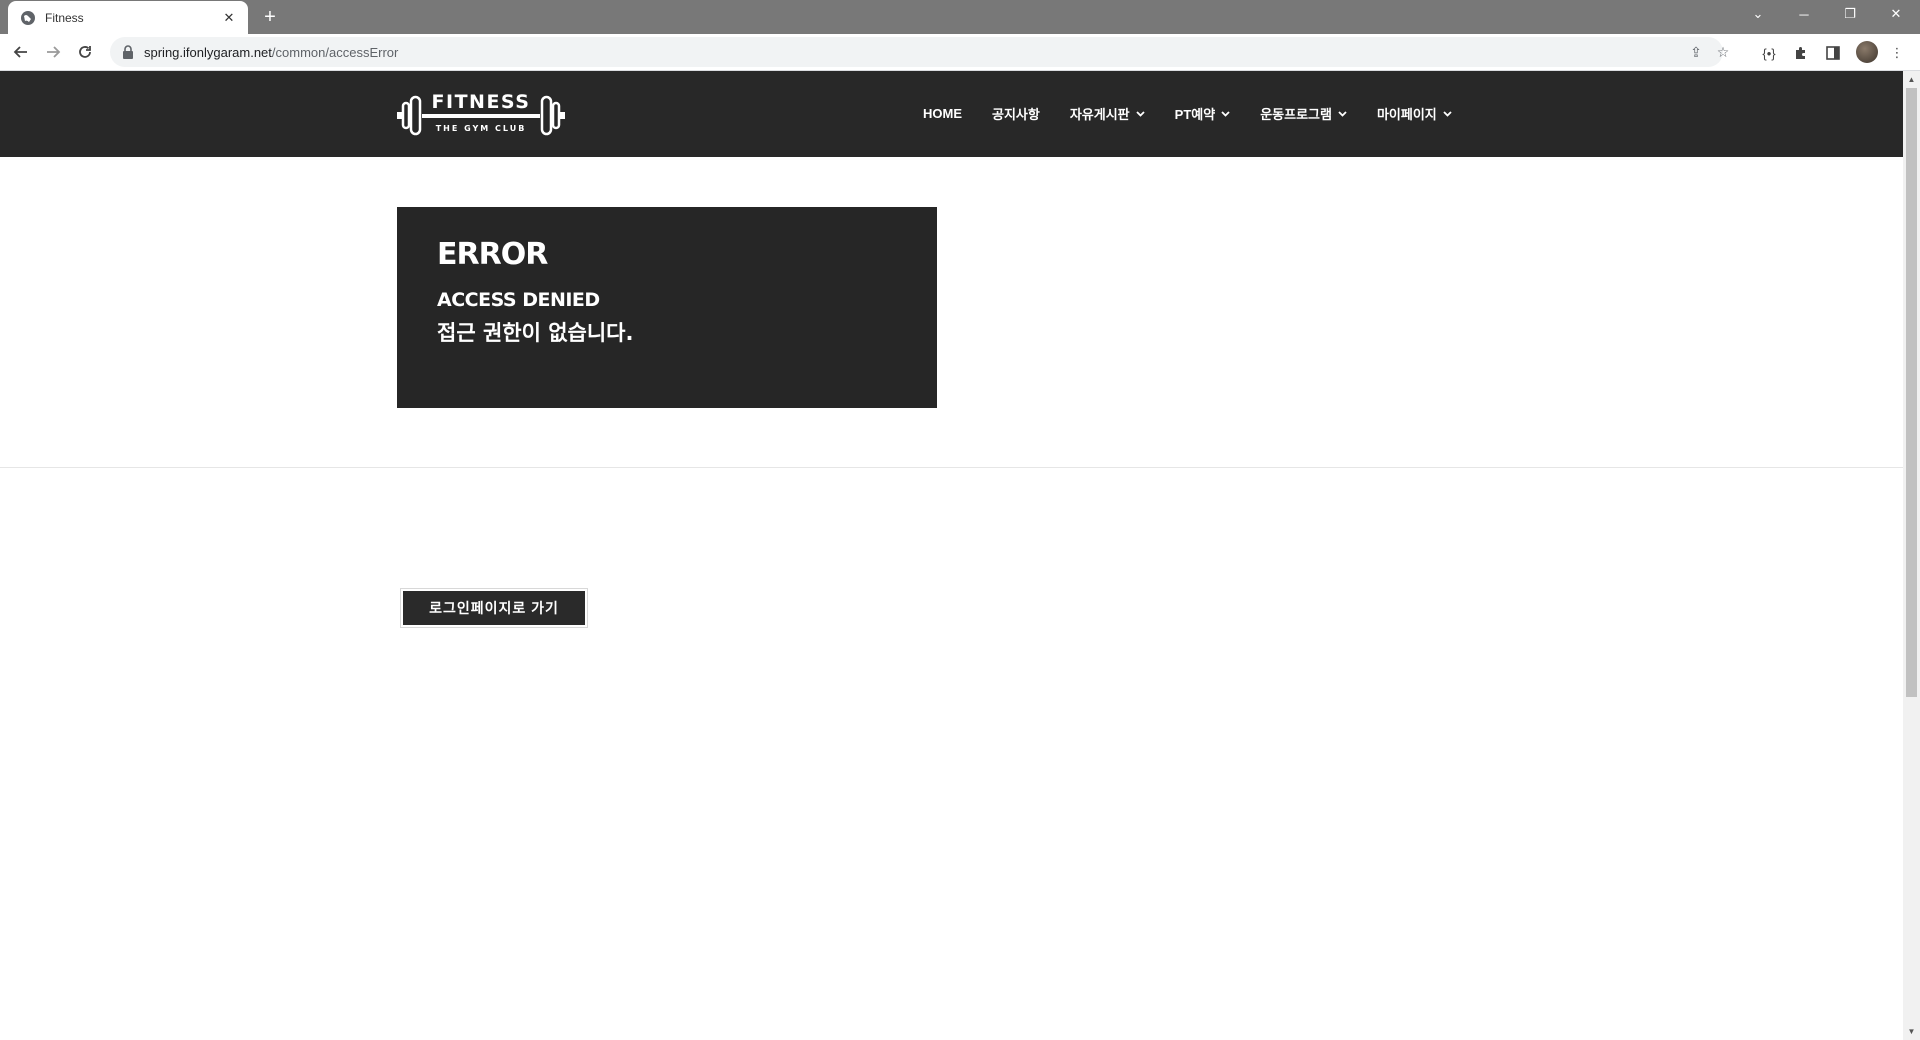 The height and width of the screenshot is (1040, 1920). I want to click on nav-item-home: HOME, so click(942, 113).